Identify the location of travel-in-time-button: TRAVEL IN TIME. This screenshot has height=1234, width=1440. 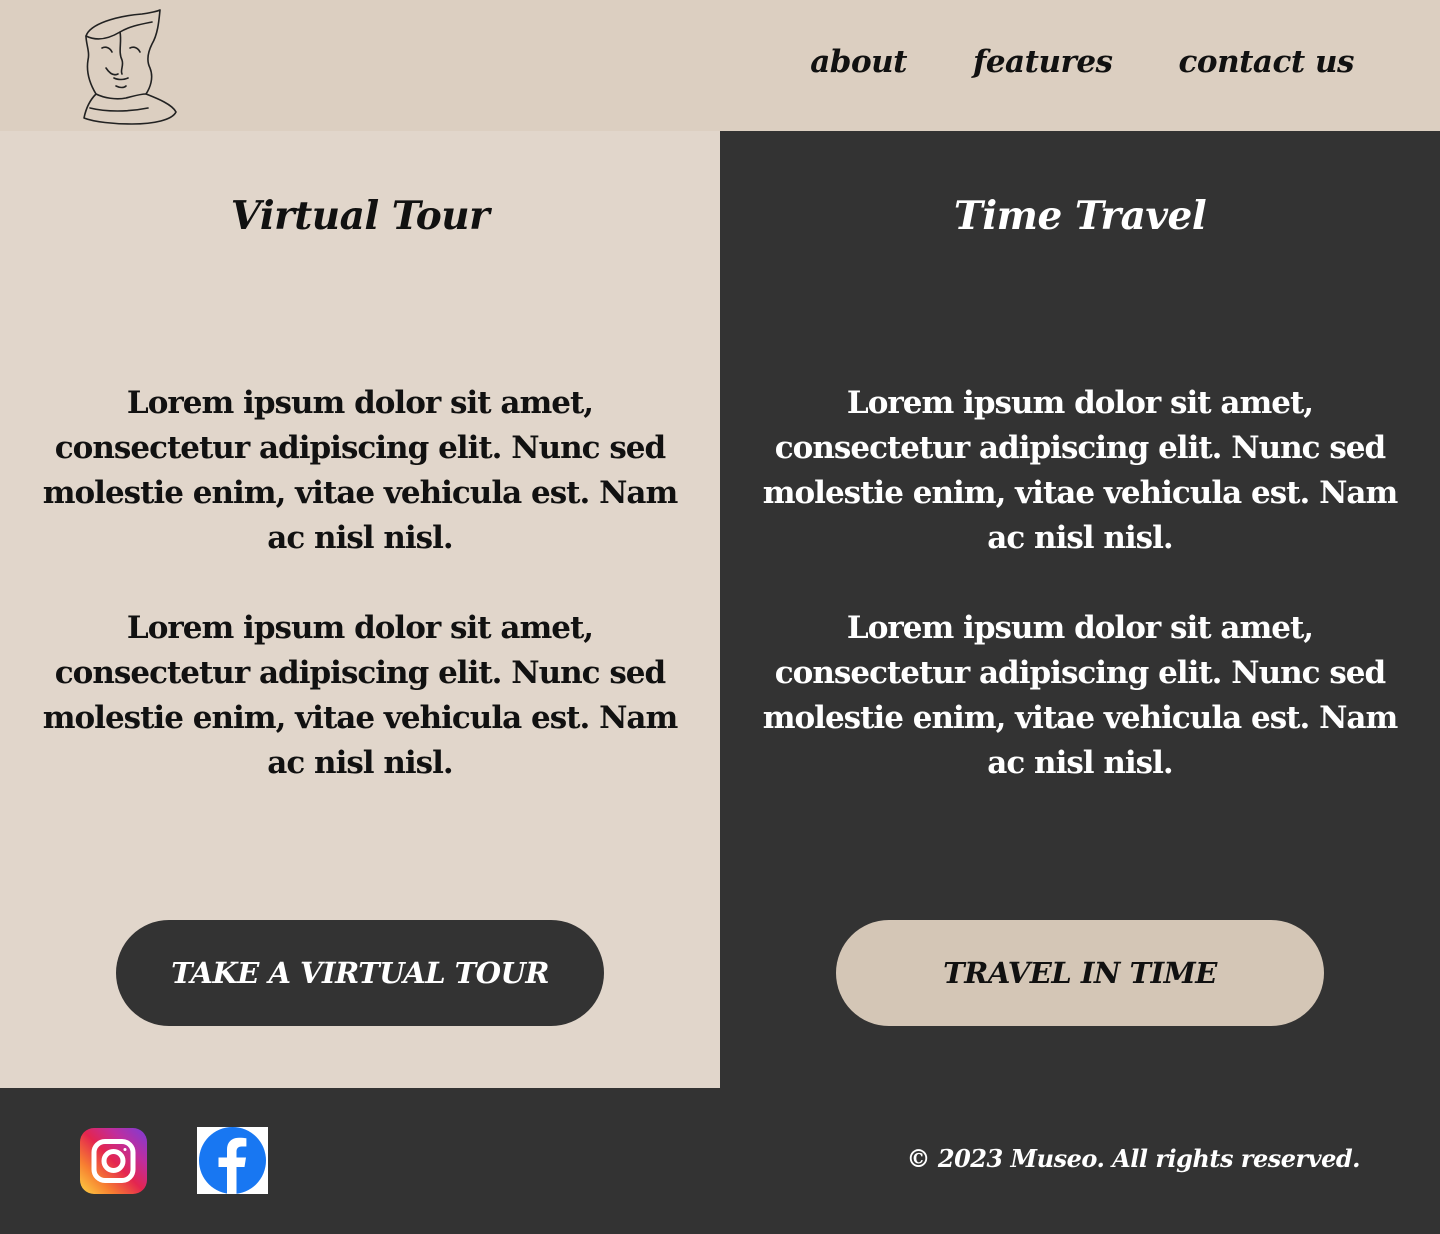
(1080, 973).